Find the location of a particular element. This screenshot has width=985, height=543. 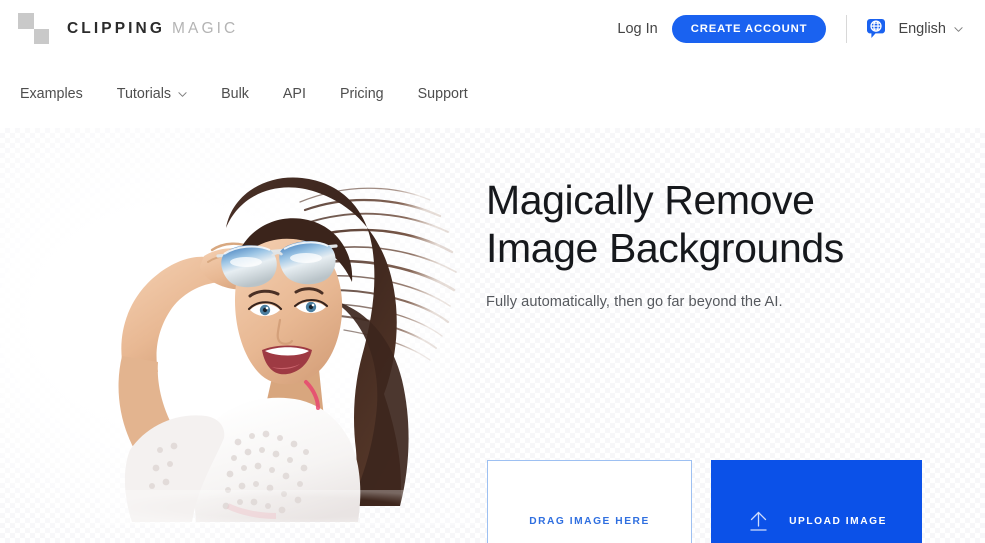

nav-item-examples: Examples is located at coordinates (51, 94).